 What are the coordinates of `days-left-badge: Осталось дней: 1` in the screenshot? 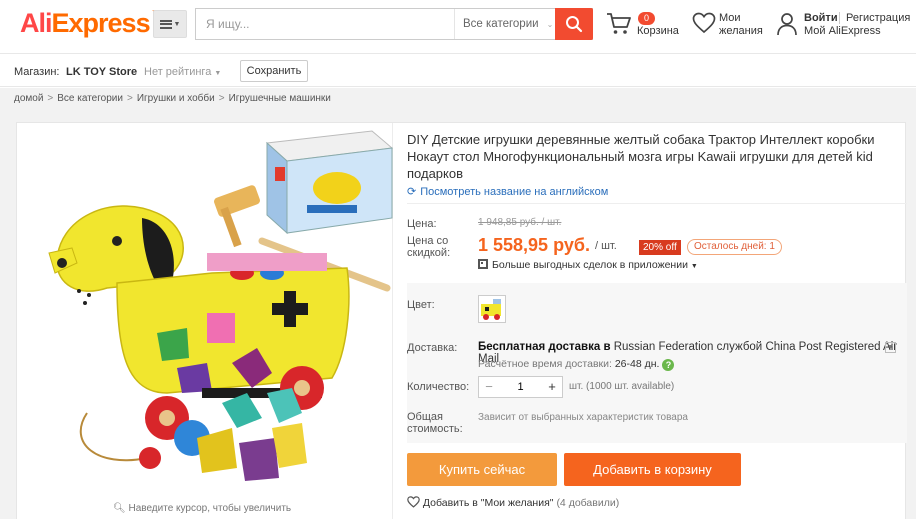 It's located at (734, 247).